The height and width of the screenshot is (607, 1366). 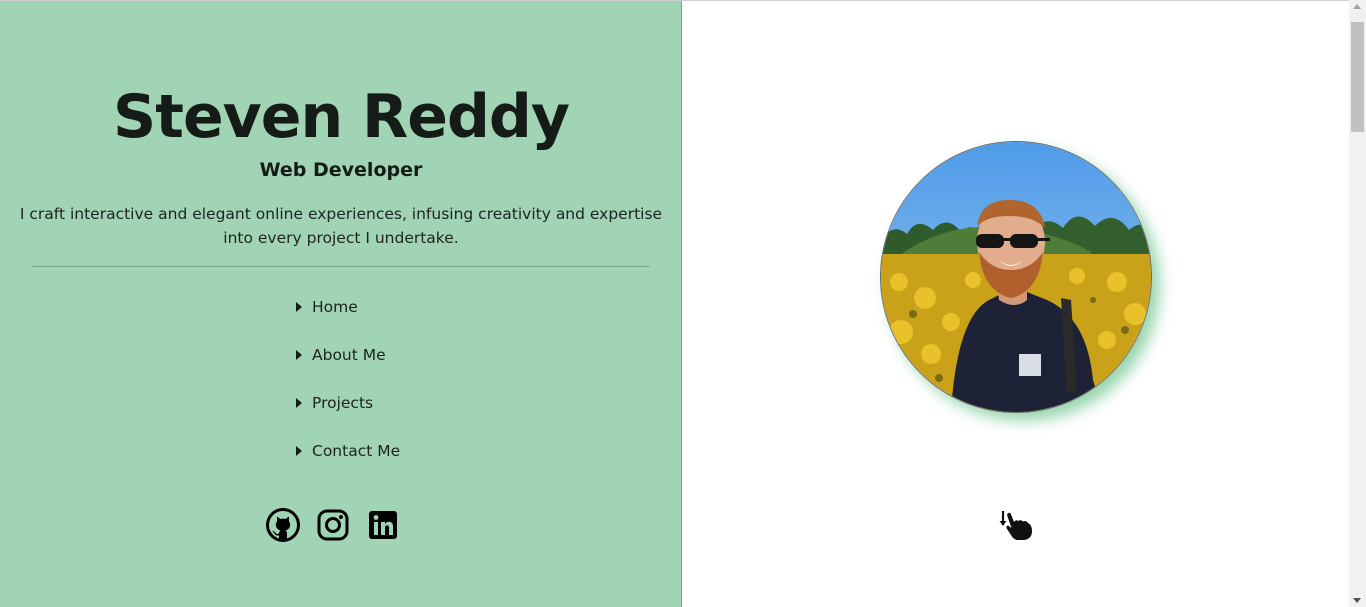 What do you see at coordinates (348, 463) in the screenshot?
I see `nav-item-contact-me: Contact Me` at bounding box center [348, 463].